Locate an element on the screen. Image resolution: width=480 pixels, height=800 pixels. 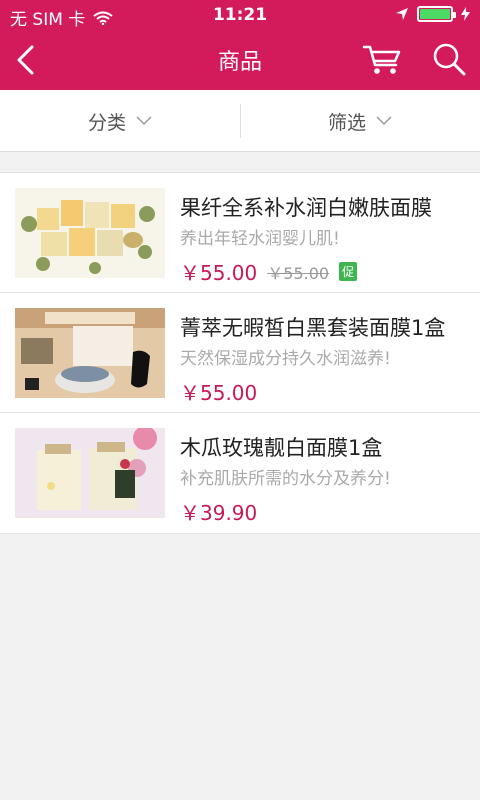
battery-icon is located at coordinates (436, 14).